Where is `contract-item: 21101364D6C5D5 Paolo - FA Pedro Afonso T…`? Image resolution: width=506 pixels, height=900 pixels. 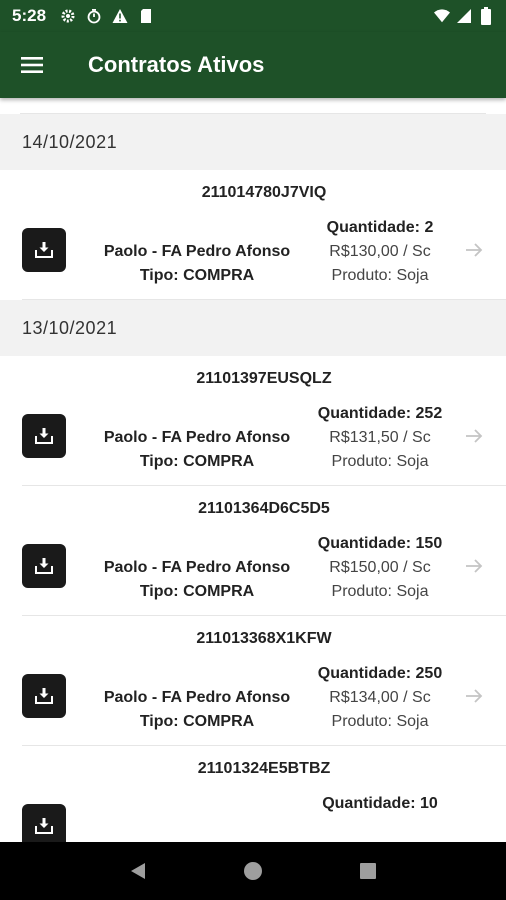 contract-item: 21101364D6C5D5 Paolo - FA Pedro Afonso T… is located at coordinates (253, 551).